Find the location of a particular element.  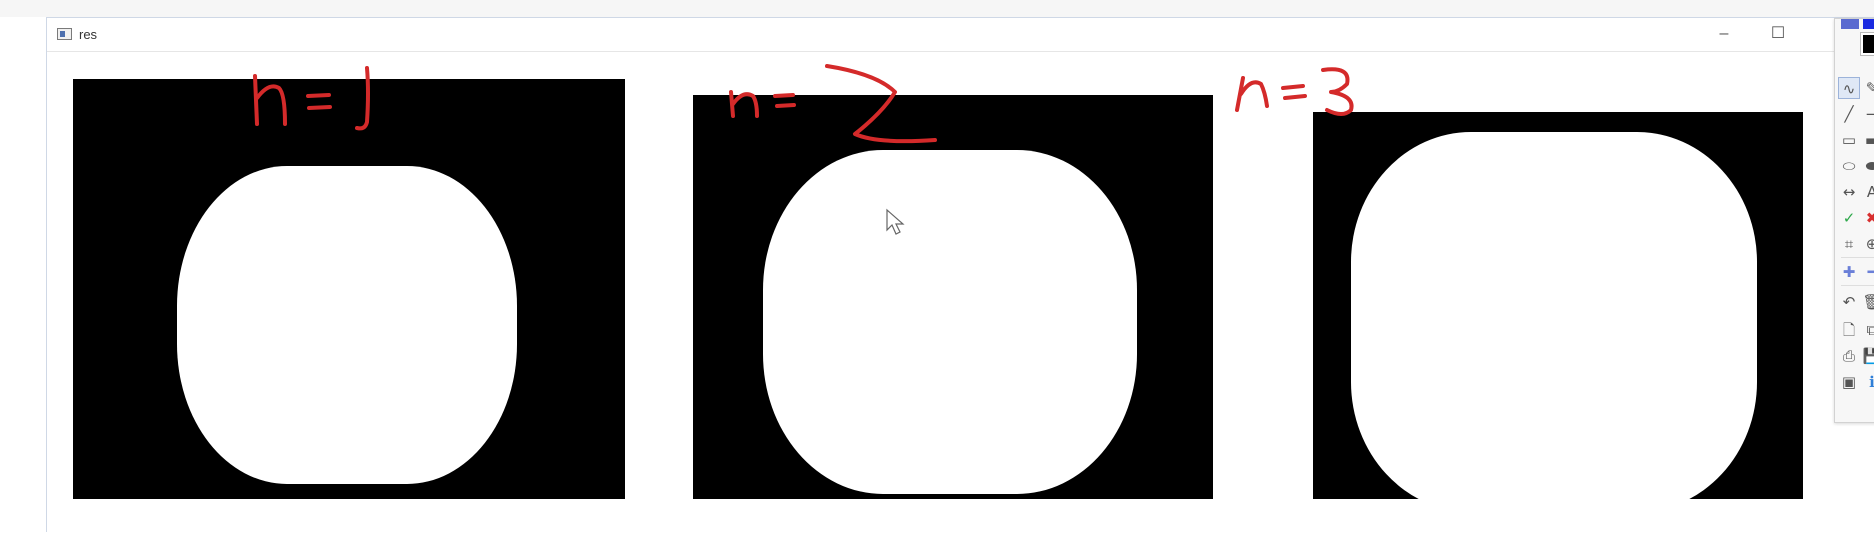

zoom-tool-button: ⊕ is located at coordinates (1867, 244).